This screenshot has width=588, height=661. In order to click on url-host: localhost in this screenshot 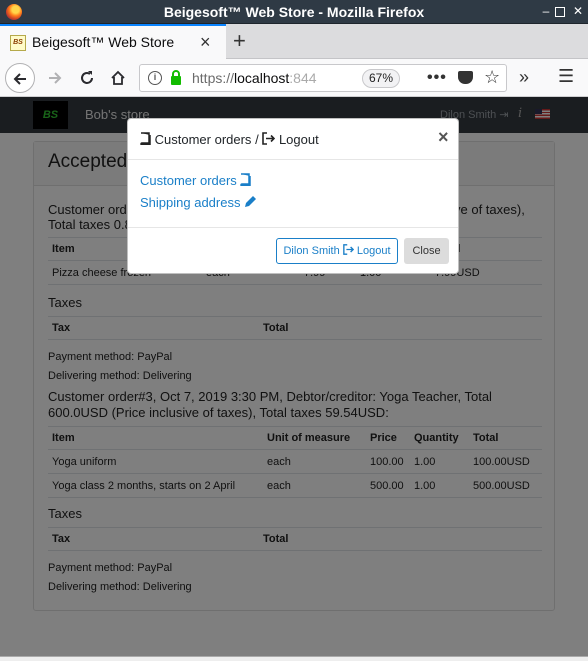, I will do `click(262, 78)`.